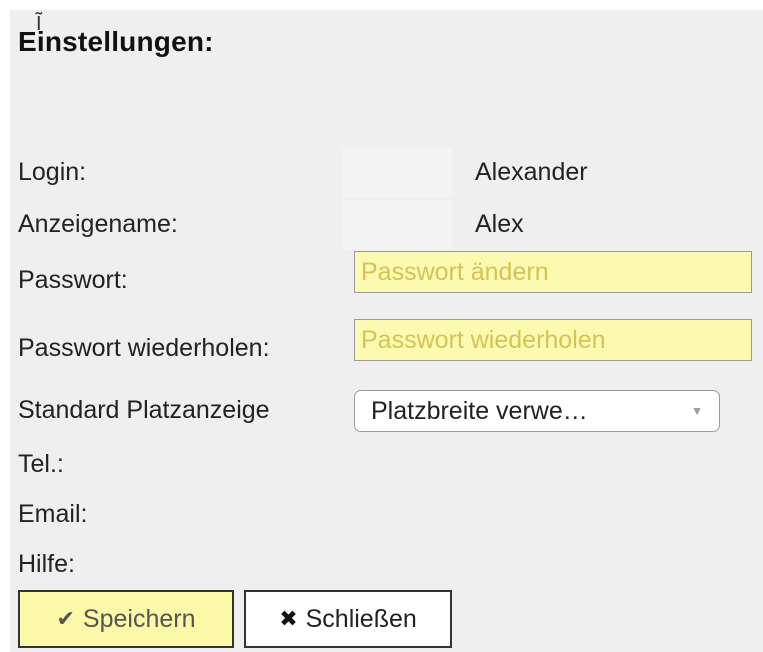 The image size is (763, 652). I want to click on text-cursor-icon: Ĩ, so click(39, 24).